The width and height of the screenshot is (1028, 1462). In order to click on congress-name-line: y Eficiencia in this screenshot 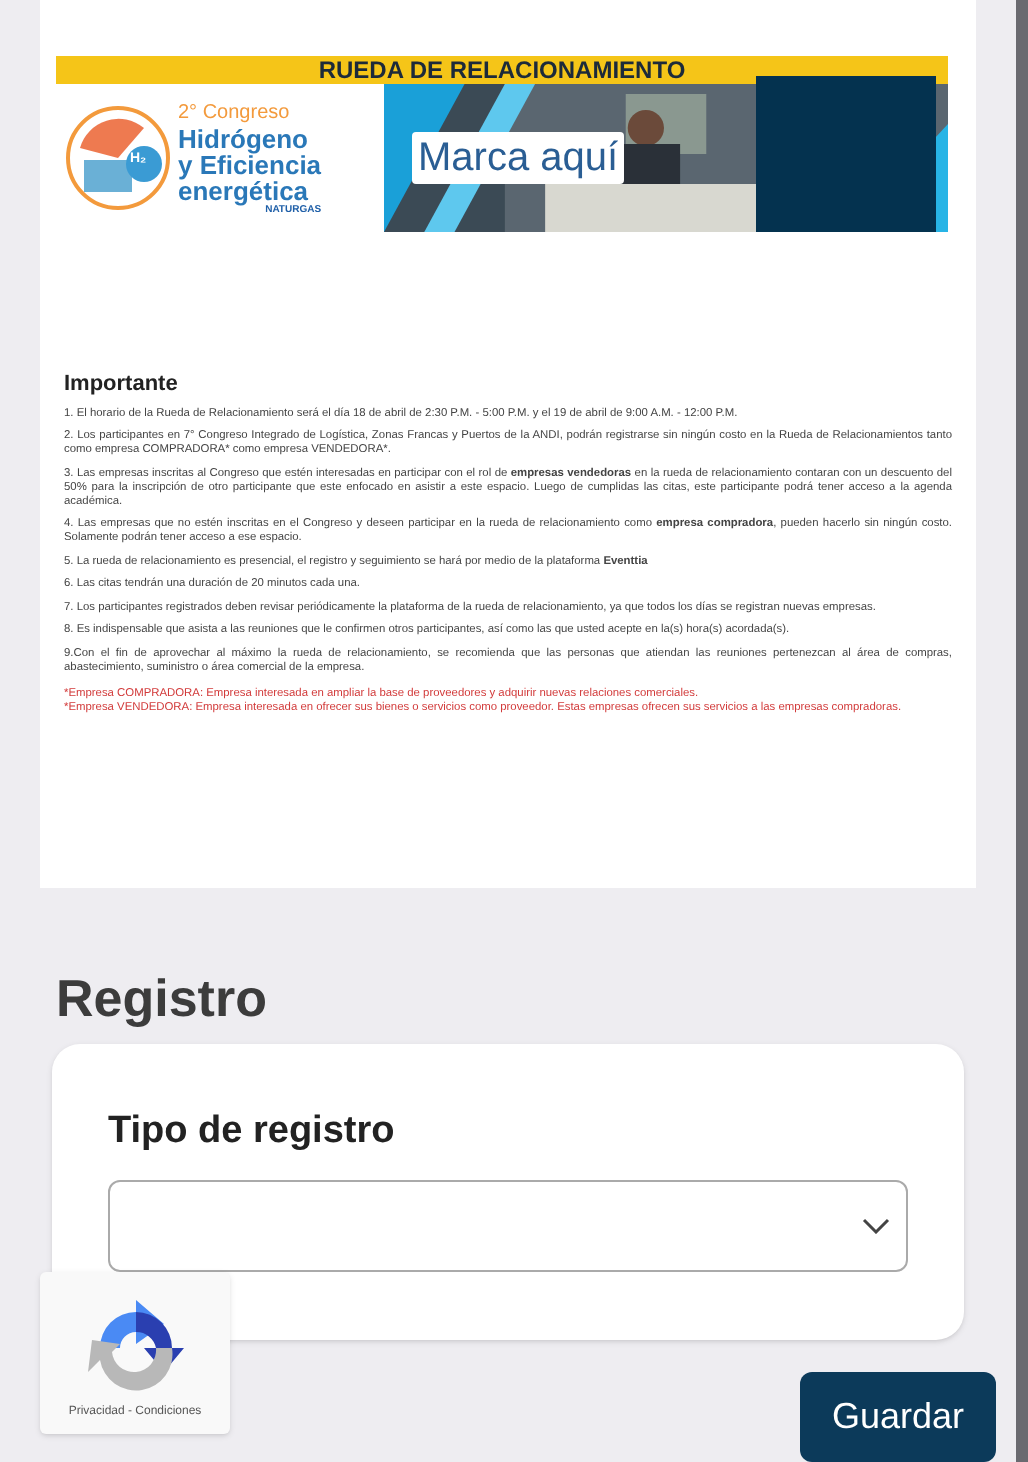, I will do `click(250, 164)`.